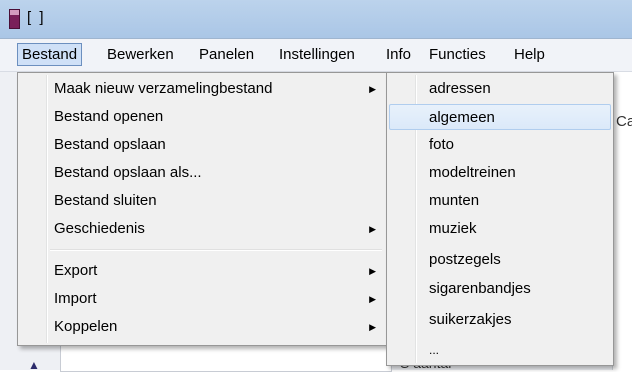  What do you see at coordinates (500, 145) in the screenshot?
I see `submenu-item-foto: foto` at bounding box center [500, 145].